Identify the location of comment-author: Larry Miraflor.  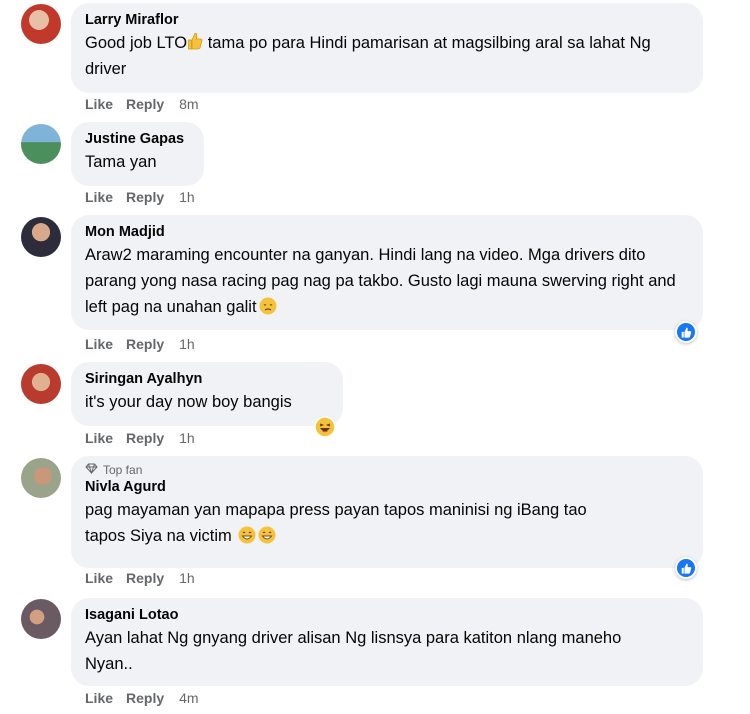
(388, 20).